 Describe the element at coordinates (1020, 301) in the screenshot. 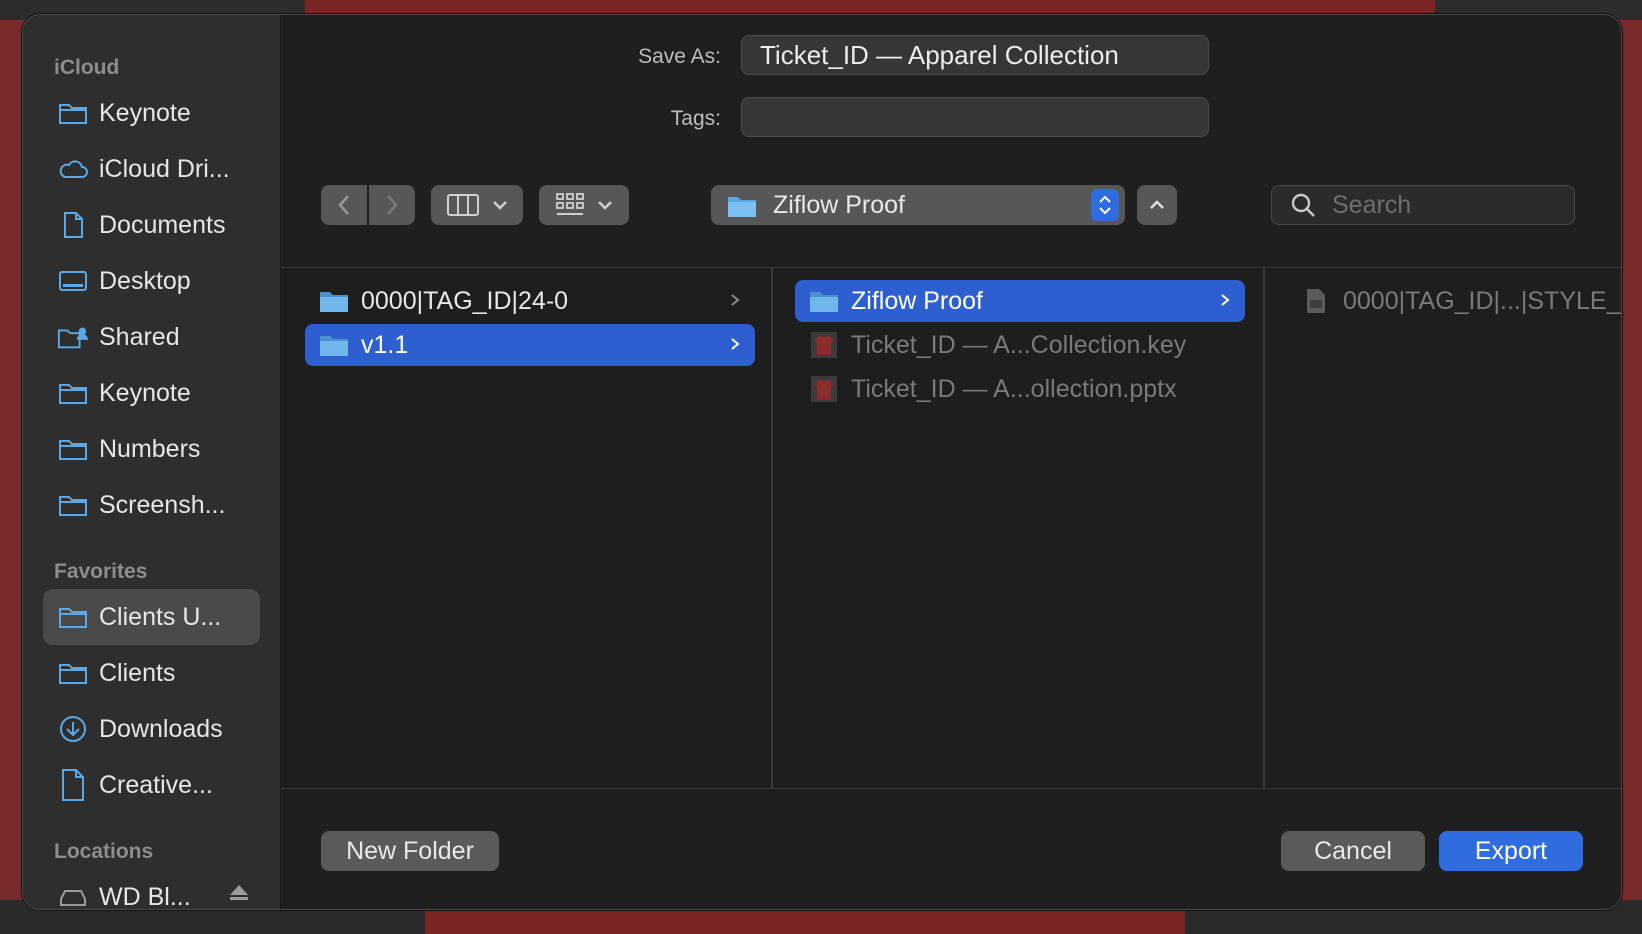

I see `list-item-selected: Ziflow Proof` at that location.